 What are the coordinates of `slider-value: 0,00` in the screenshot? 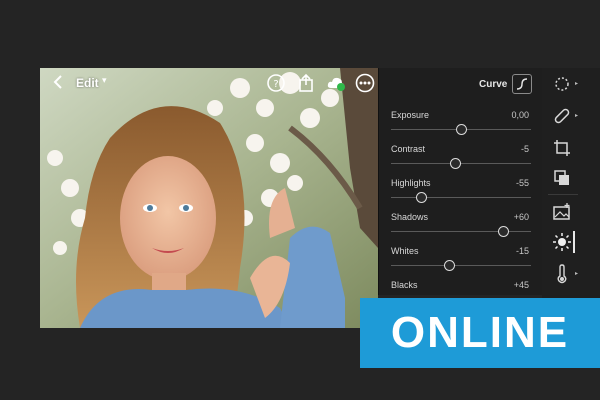 It's located at (520, 115).